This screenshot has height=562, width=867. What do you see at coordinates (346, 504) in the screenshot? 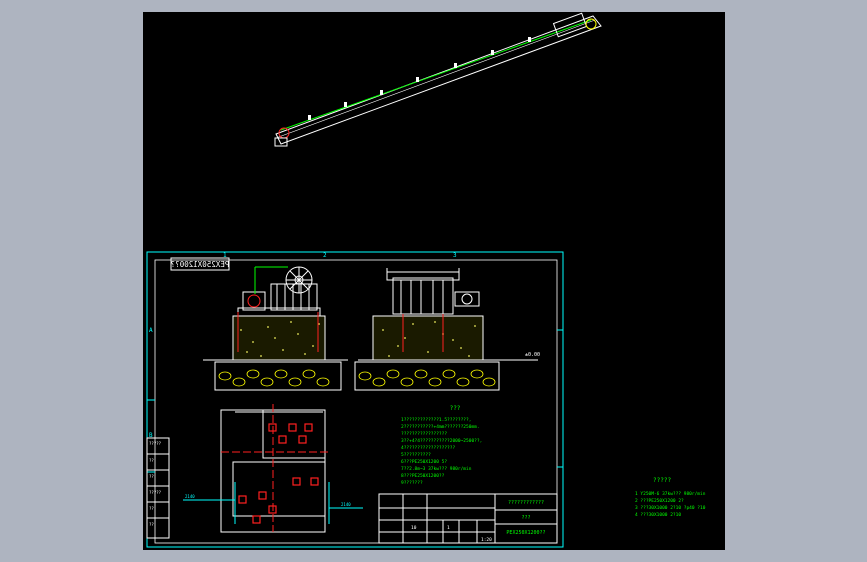
I see `dim-right-label: 2140` at bounding box center [346, 504].